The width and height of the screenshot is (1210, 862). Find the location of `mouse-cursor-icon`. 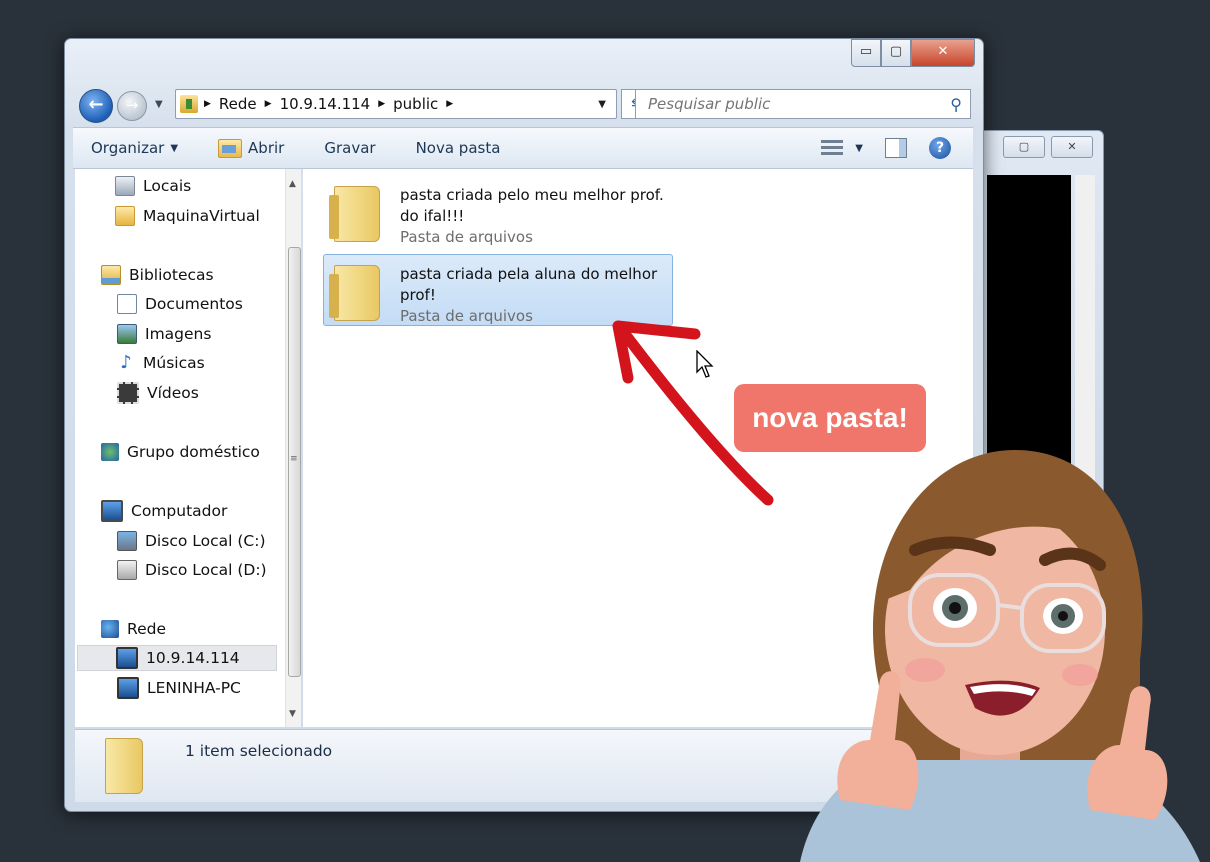

mouse-cursor-icon is located at coordinates (705, 364).